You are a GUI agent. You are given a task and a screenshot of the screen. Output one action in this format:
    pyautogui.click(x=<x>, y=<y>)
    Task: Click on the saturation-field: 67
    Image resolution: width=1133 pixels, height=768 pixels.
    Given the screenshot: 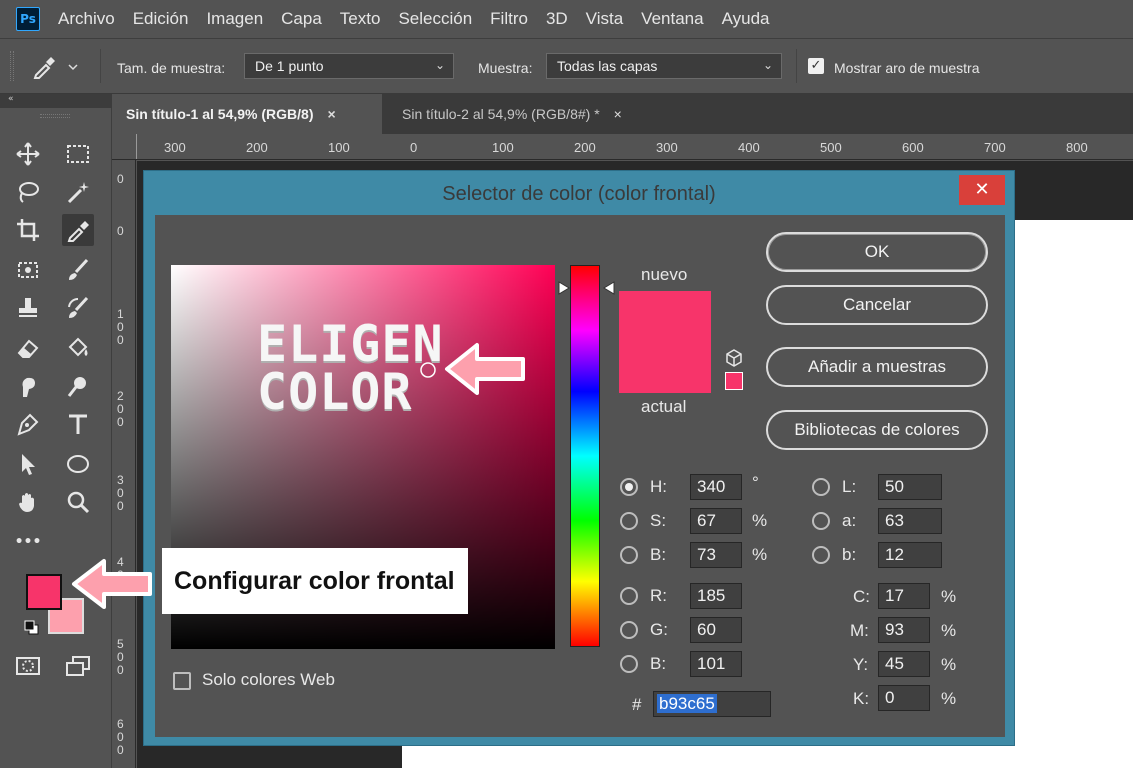 What is the action you would take?
    pyautogui.click(x=716, y=521)
    